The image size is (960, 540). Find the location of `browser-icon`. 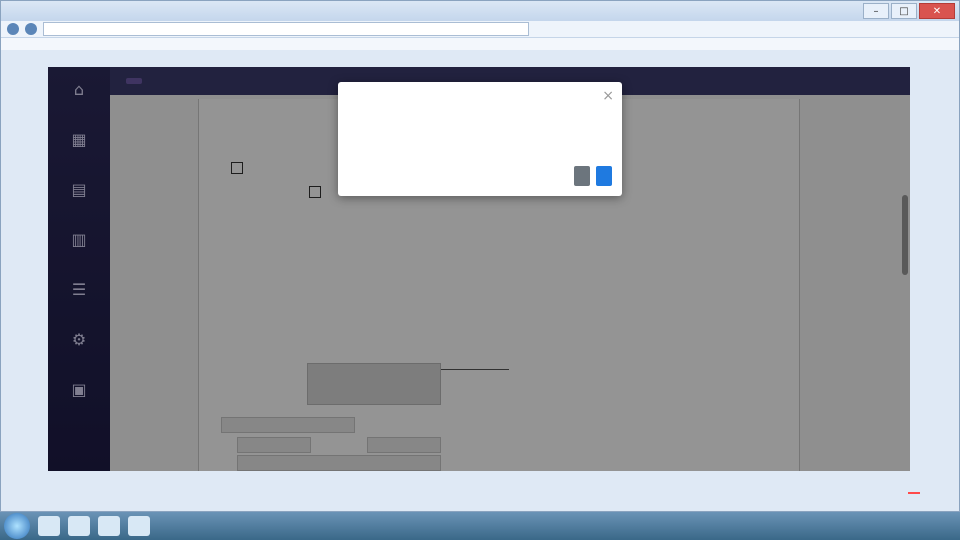

browser-icon is located at coordinates (109, 526).